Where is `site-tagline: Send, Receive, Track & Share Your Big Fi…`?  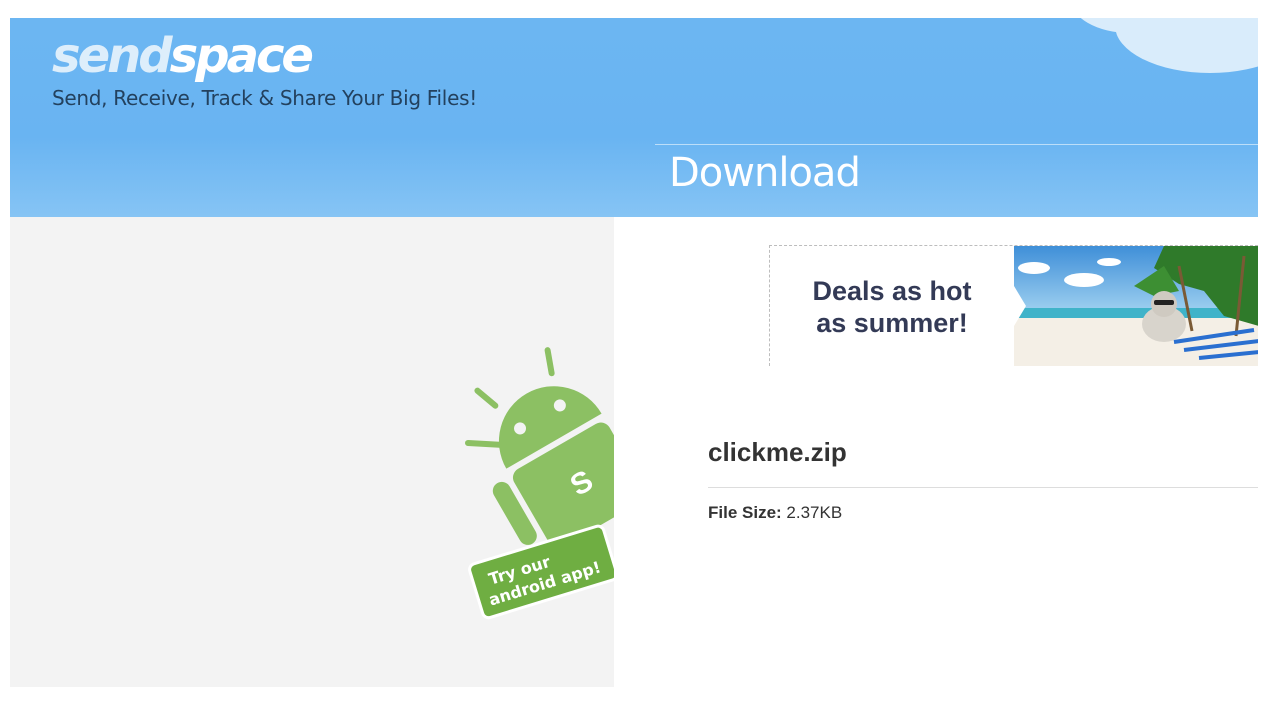
site-tagline: Send, Receive, Track & Share Your Big Fi… is located at coordinates (264, 98).